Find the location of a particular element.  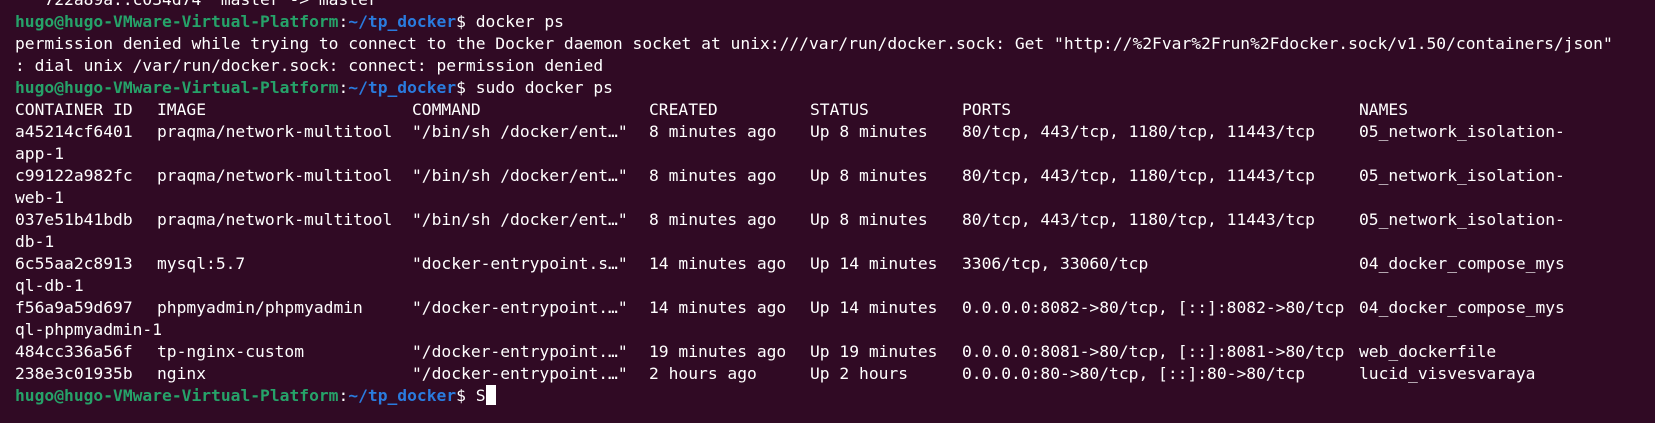

header-container-id: CONTAINER ID is located at coordinates (74, 109).